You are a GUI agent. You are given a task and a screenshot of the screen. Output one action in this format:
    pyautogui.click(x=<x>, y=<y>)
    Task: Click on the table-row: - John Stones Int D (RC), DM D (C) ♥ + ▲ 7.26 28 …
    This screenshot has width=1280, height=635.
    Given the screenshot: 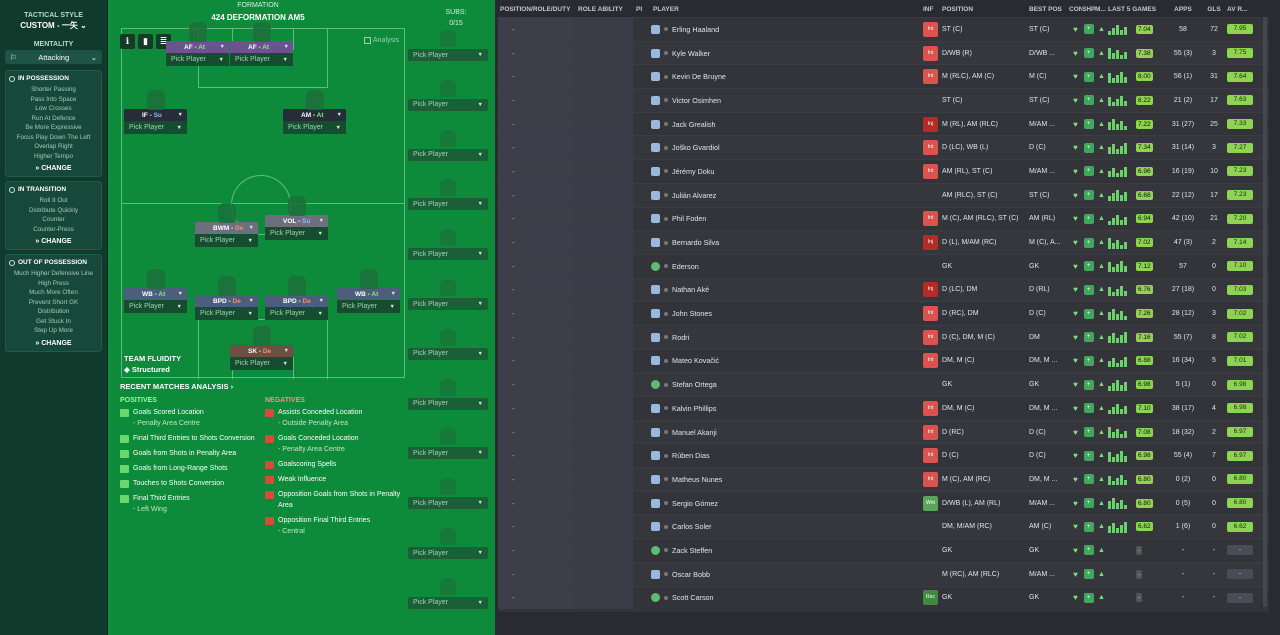 What is the action you would take?
    pyautogui.click(x=883, y=313)
    